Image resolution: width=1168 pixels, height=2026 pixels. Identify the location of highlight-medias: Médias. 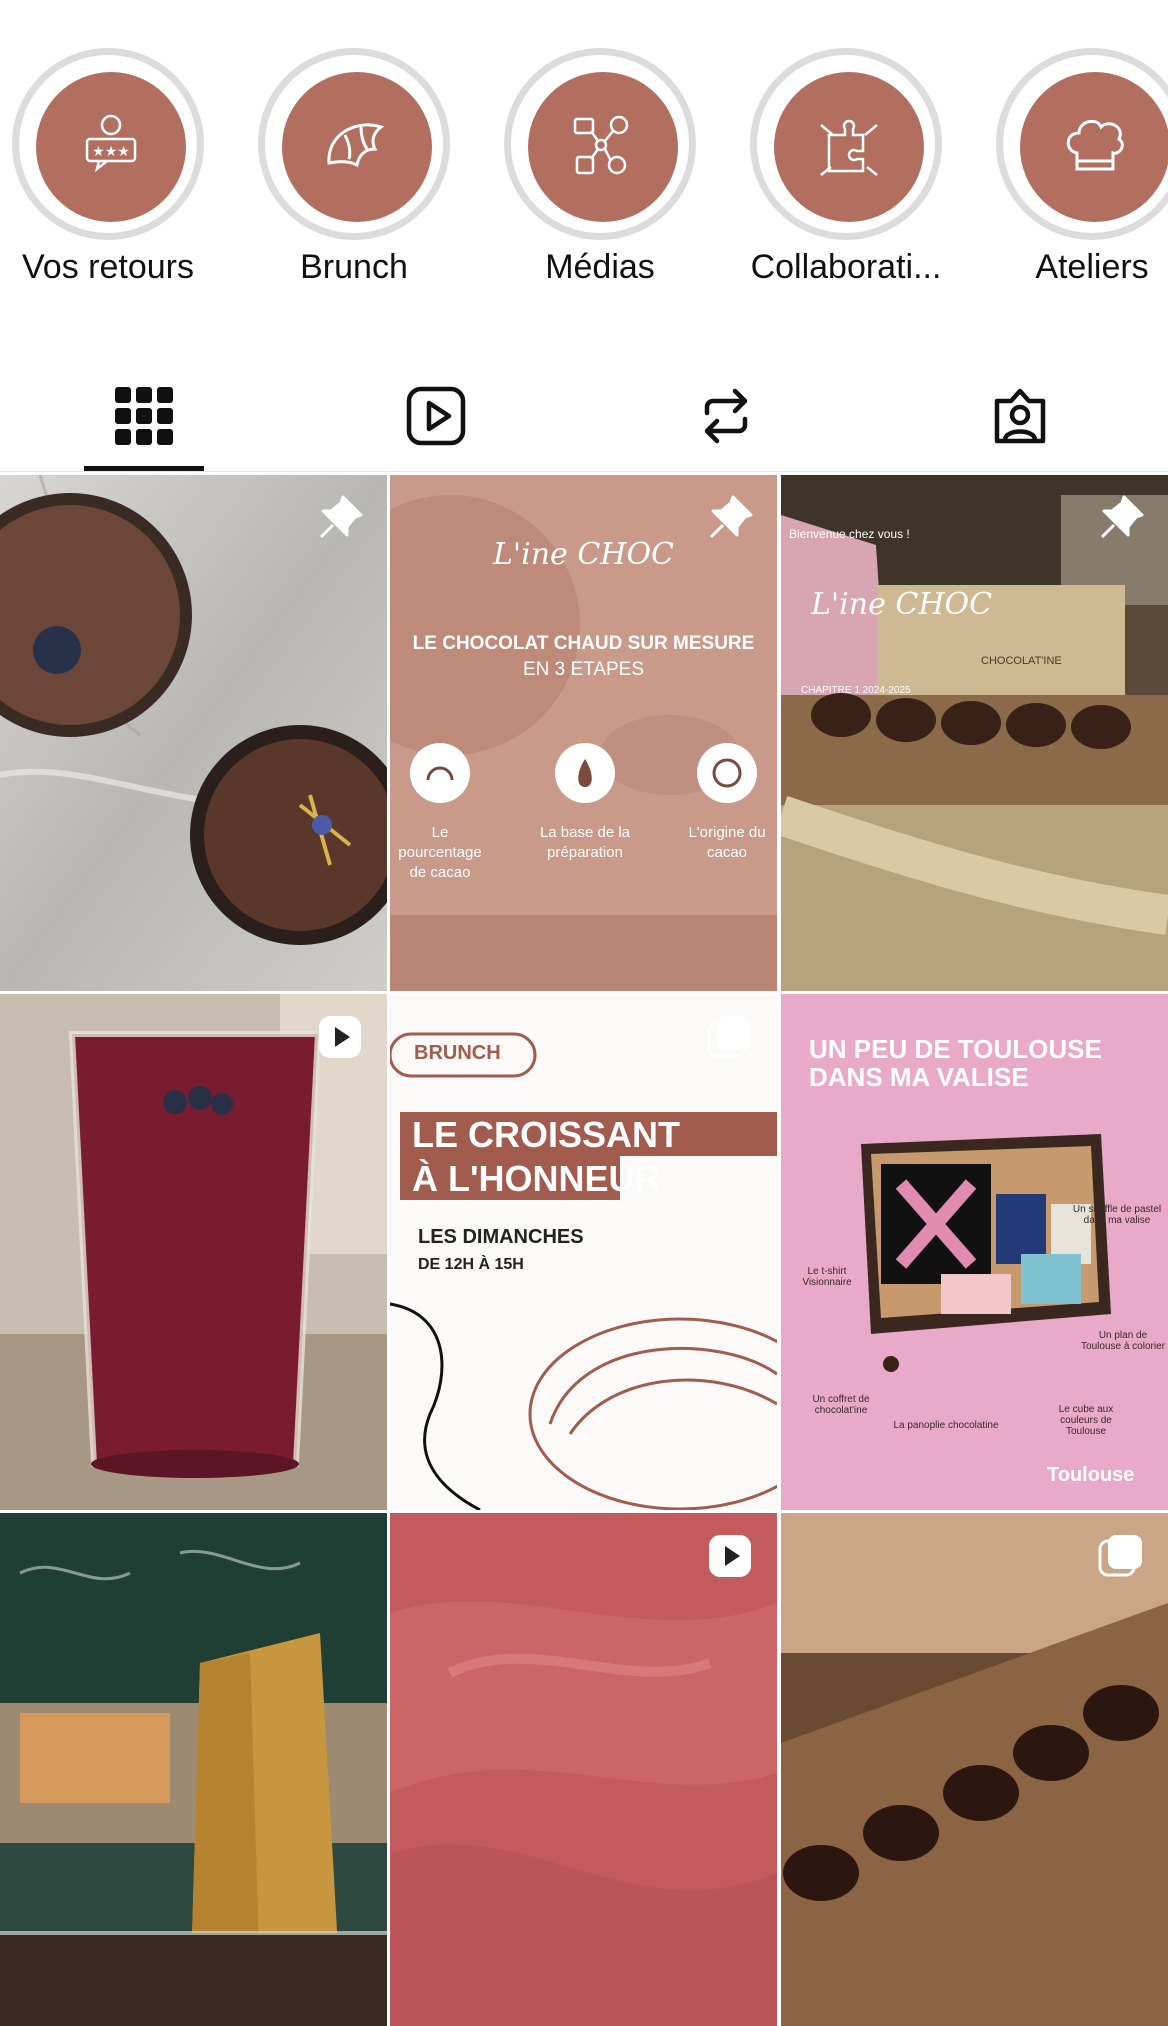
(600, 174).